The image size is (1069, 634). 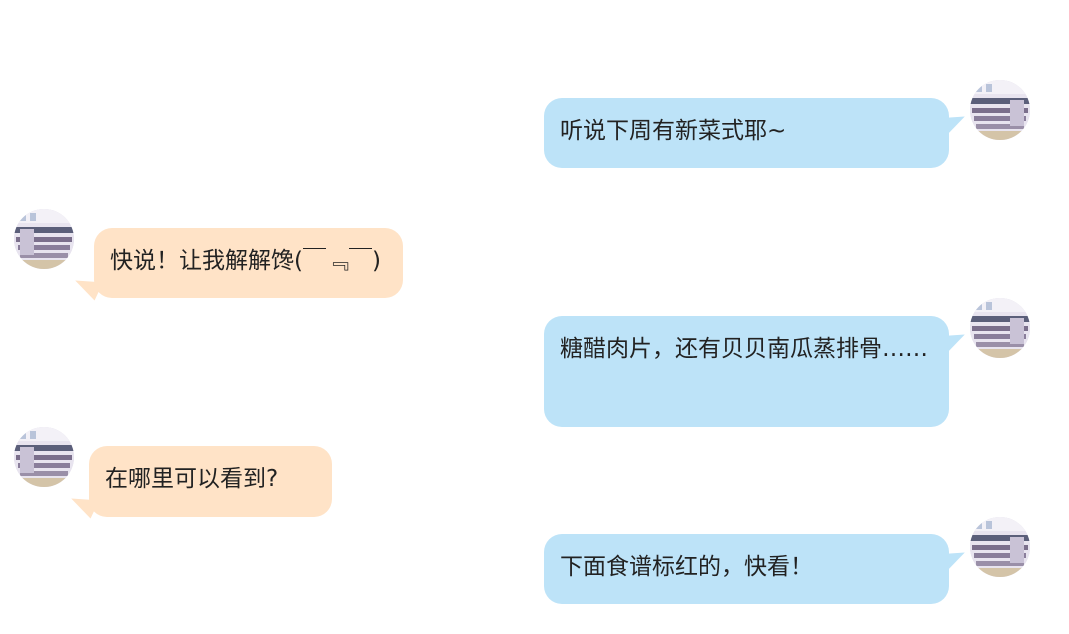 I want to click on message-bubble-left: 在哪里可以看到?, so click(x=210, y=481).